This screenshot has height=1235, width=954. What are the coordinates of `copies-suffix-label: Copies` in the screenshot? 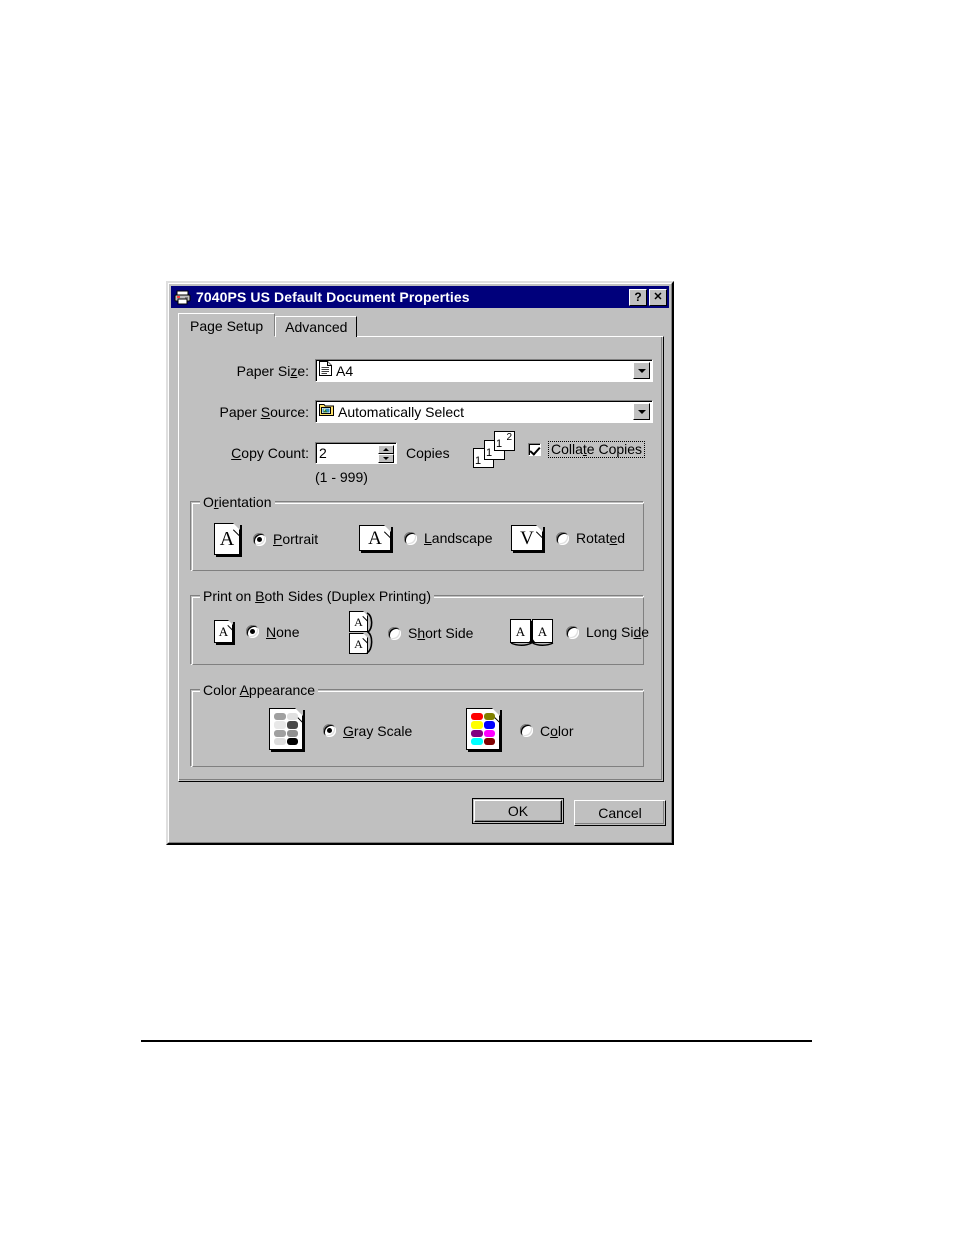 It's located at (428, 453).